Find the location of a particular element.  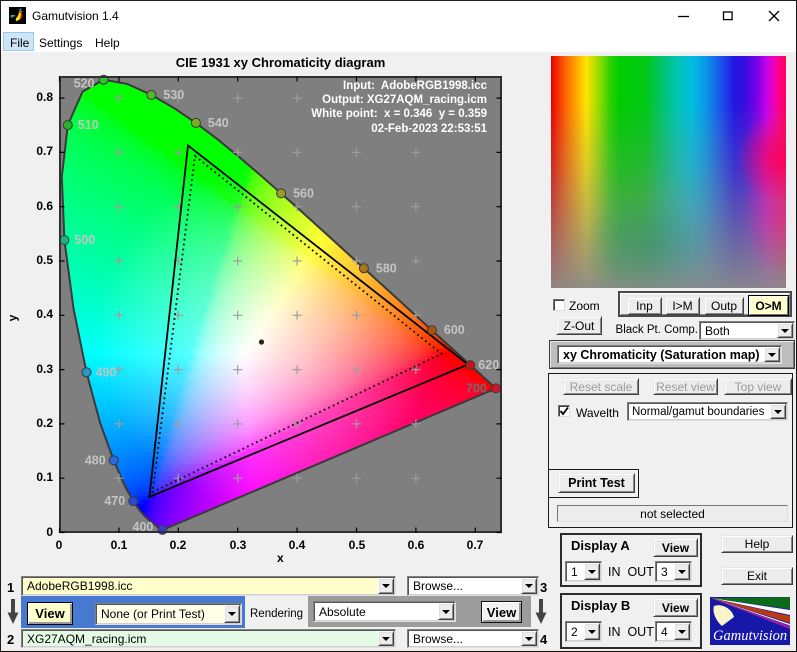

svg-text: 470 is located at coordinates (114, 501).